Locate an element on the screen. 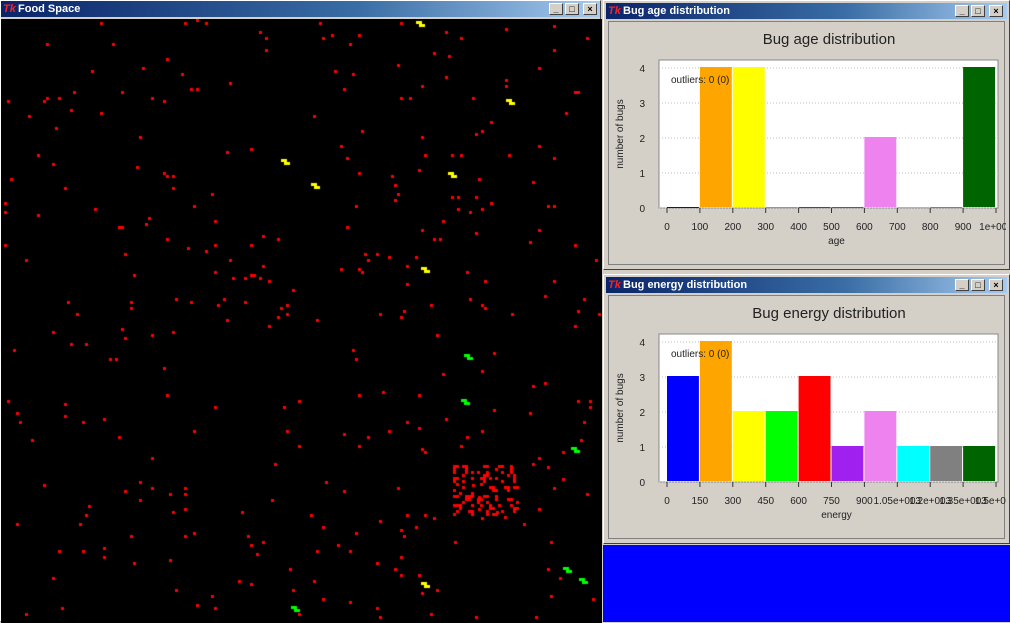 This screenshot has width=1010, height=623. chart-title: Bug age distribution is located at coordinates (829, 39).